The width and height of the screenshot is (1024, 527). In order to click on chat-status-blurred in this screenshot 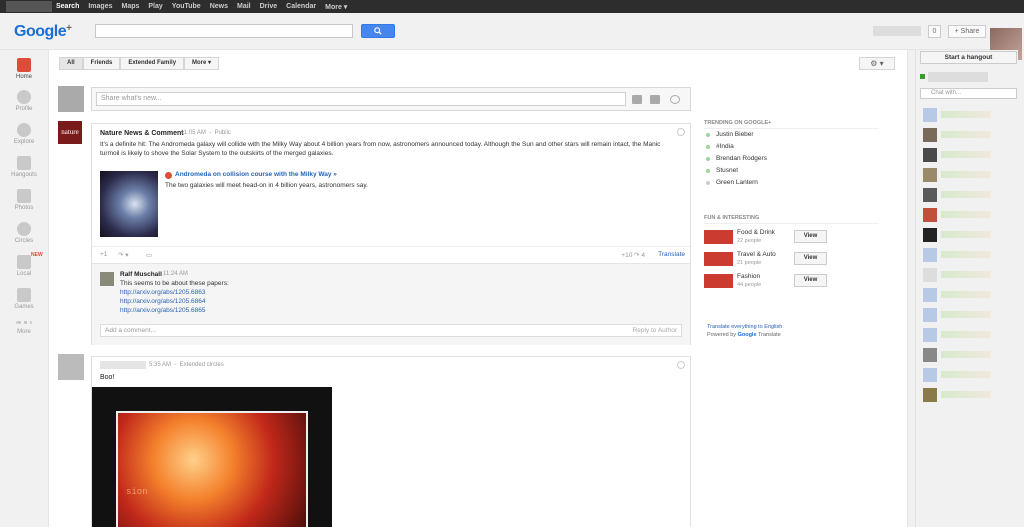, I will do `click(958, 77)`.